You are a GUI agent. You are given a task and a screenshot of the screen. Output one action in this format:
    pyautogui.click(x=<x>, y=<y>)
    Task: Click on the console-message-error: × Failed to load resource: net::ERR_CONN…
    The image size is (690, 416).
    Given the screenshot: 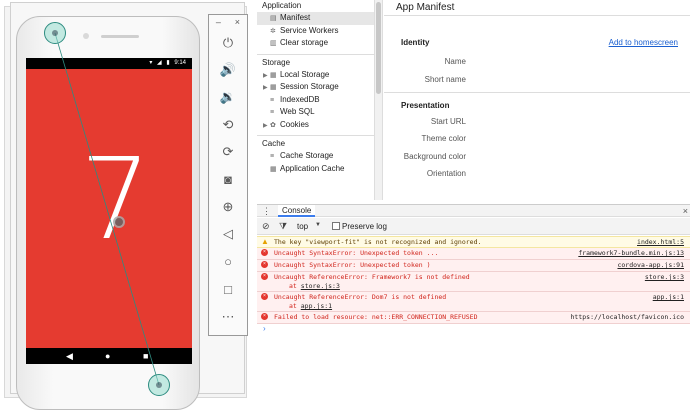 What is the action you would take?
    pyautogui.click(x=473, y=318)
    